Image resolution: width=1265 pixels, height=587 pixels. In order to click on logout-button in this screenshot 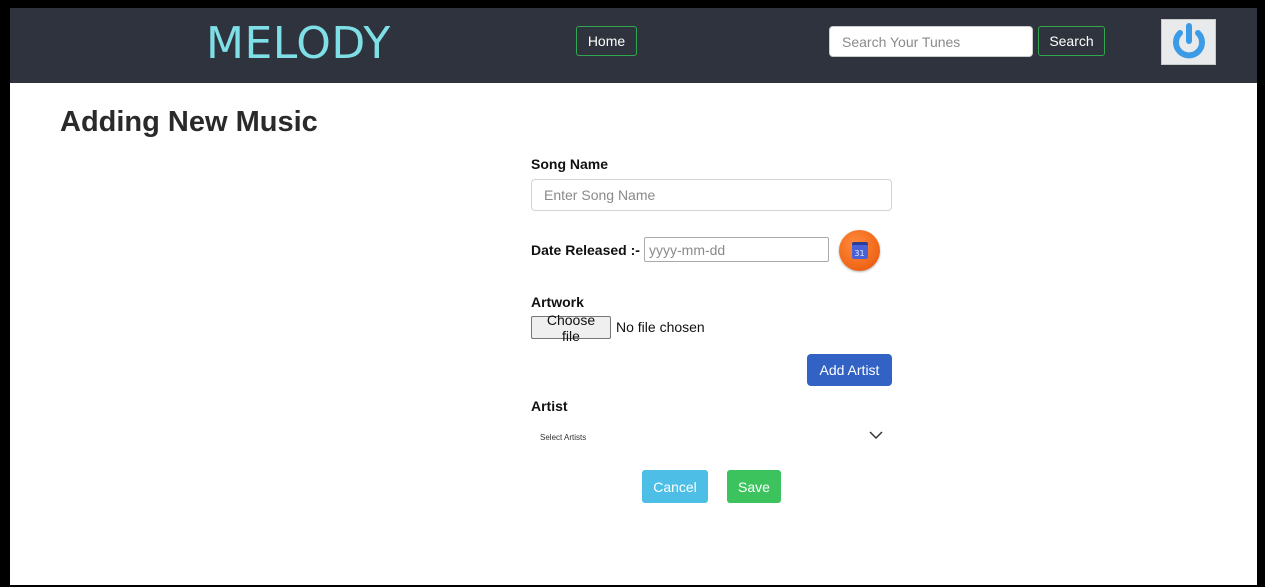, I will do `click(1188, 42)`.